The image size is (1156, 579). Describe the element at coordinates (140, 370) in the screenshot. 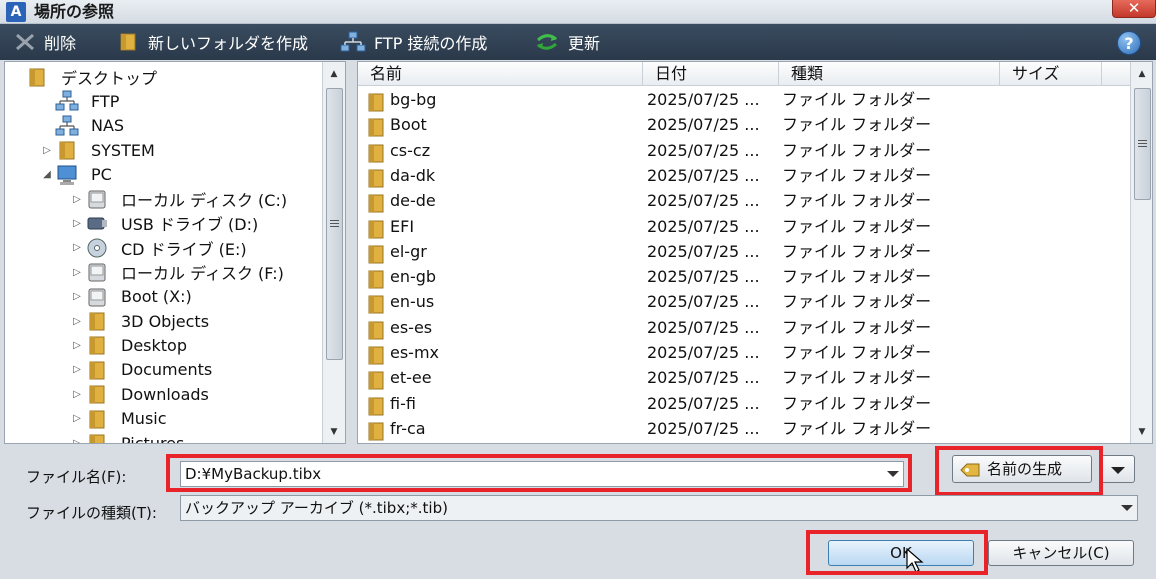

I see `tree-item: ▷ Documents` at that location.